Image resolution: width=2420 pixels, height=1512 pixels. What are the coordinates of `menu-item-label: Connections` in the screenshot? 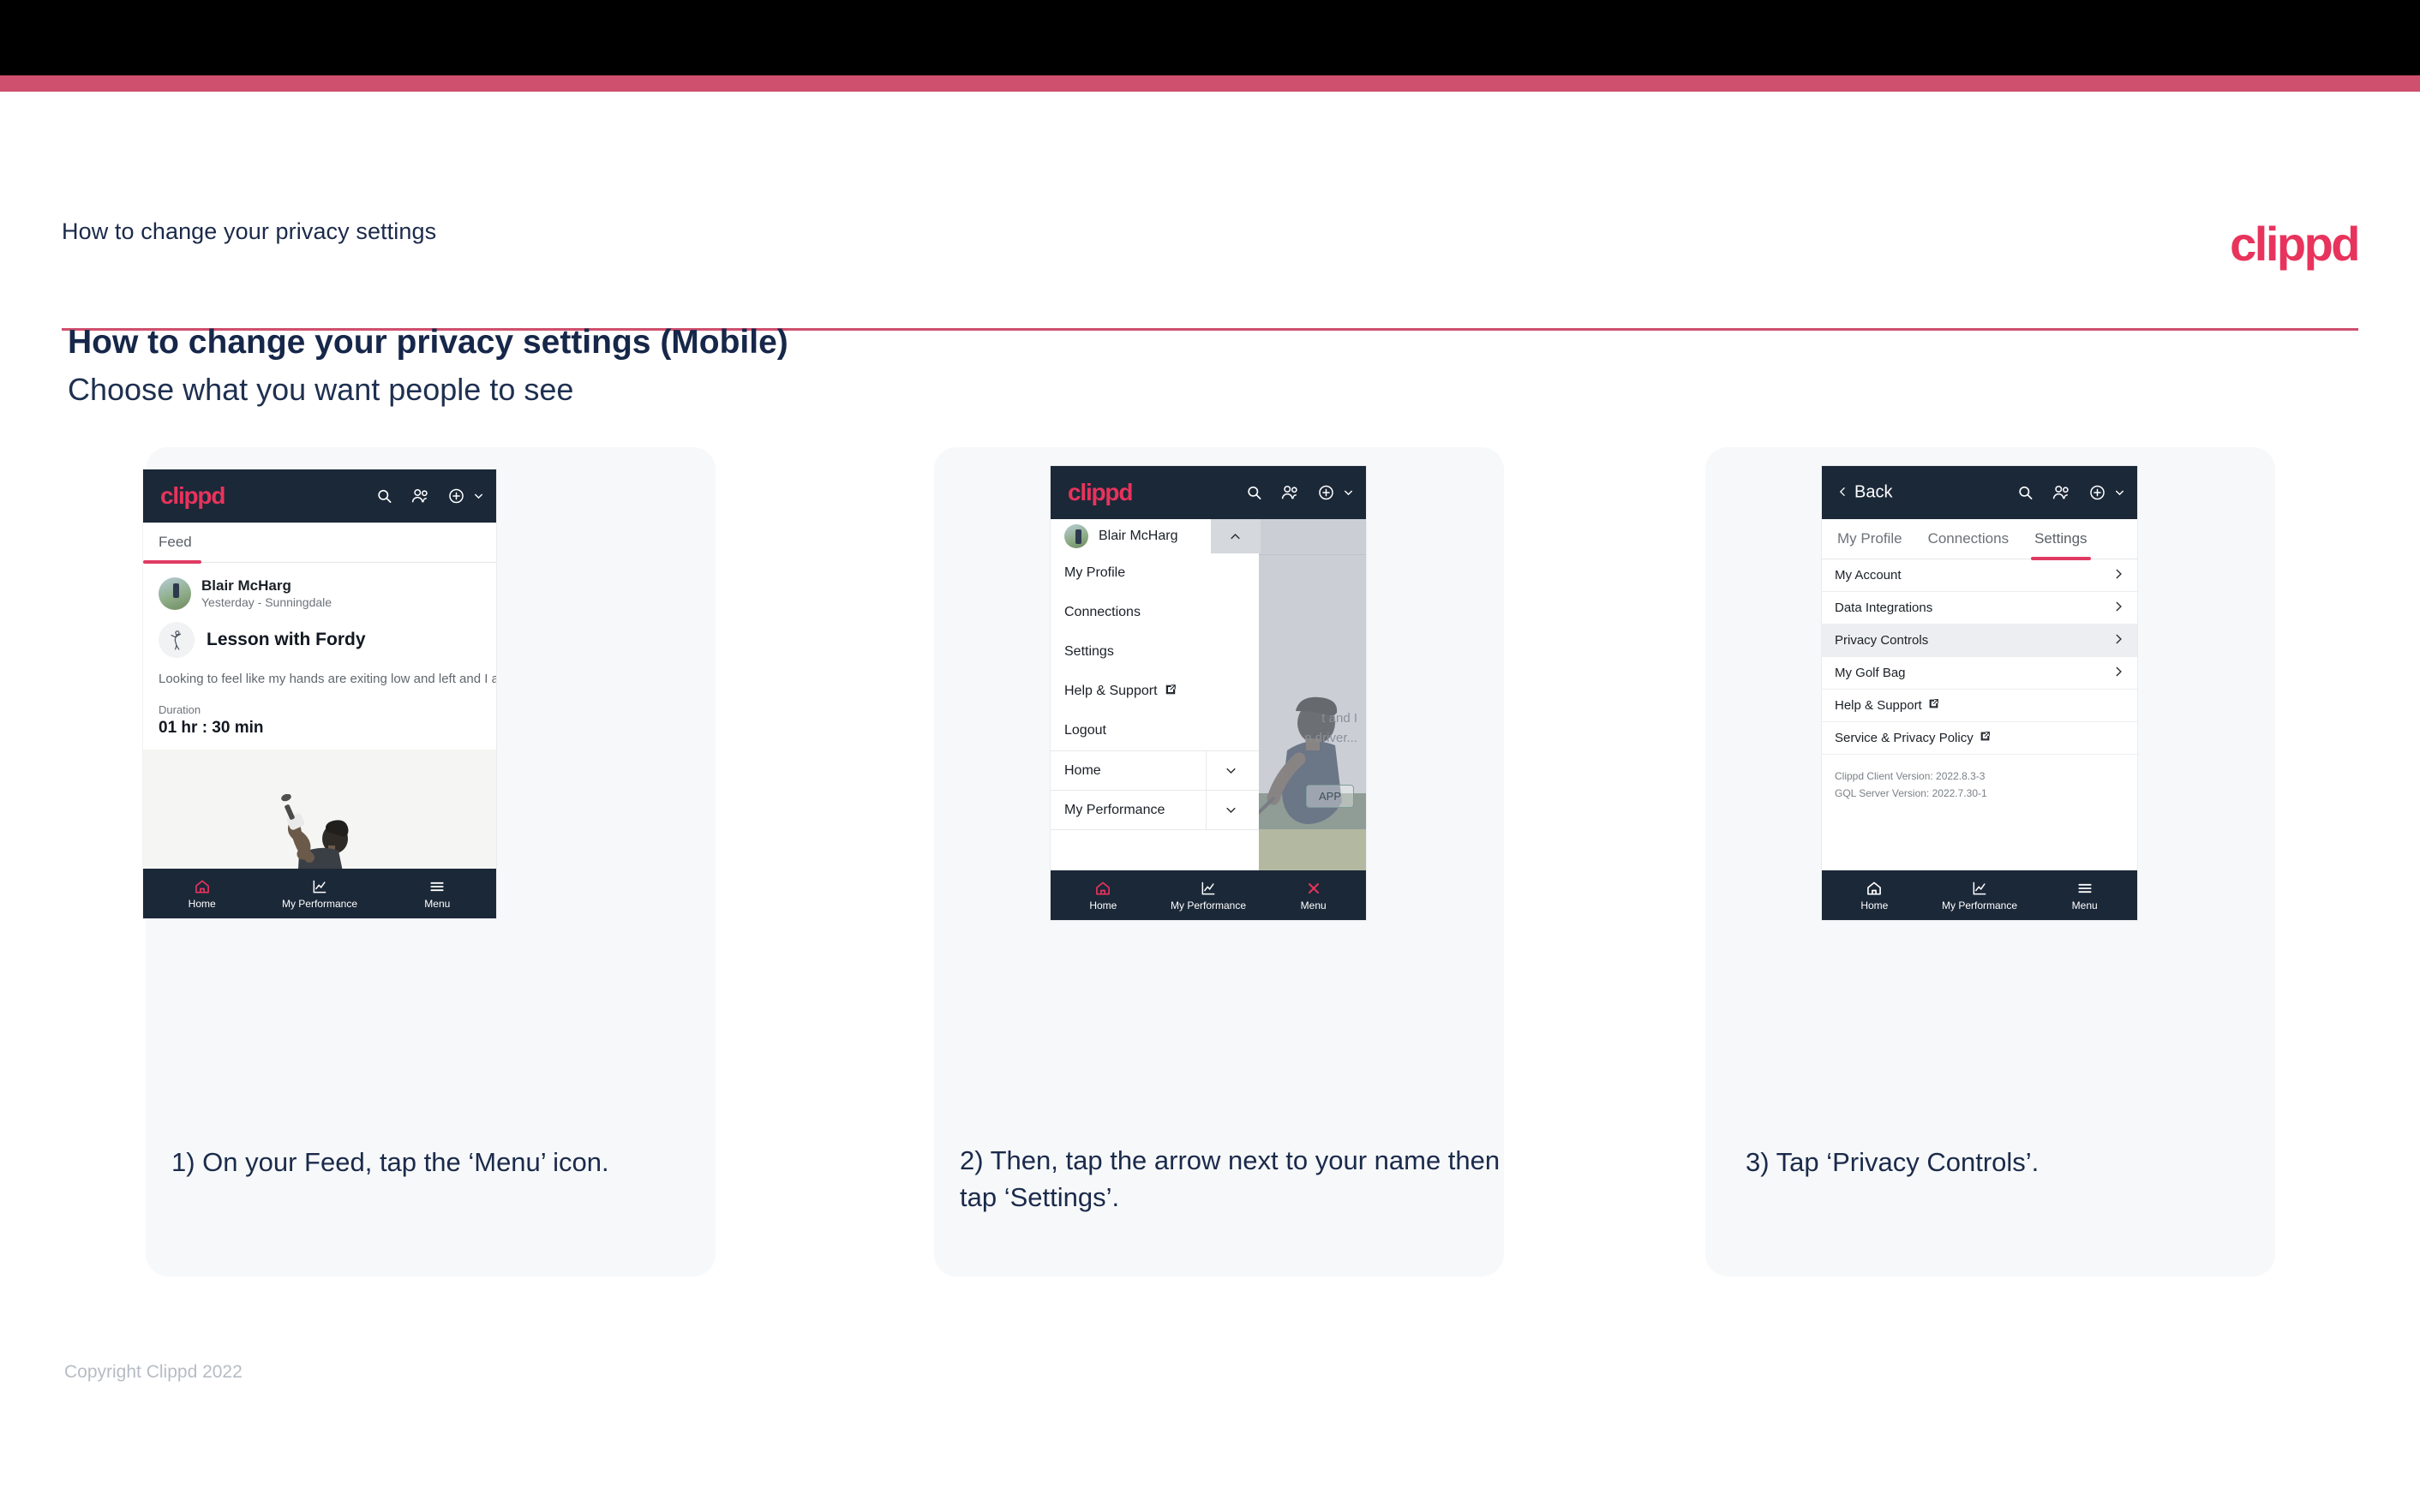 It's located at (1102, 612).